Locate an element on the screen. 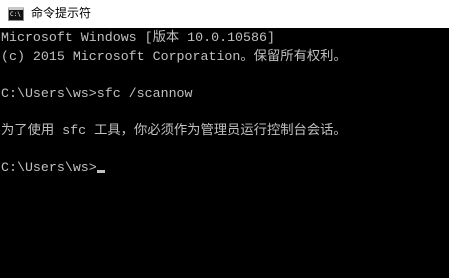 This screenshot has width=449, height=278. cmd-icon-label: C:\ is located at coordinates (15, 14).